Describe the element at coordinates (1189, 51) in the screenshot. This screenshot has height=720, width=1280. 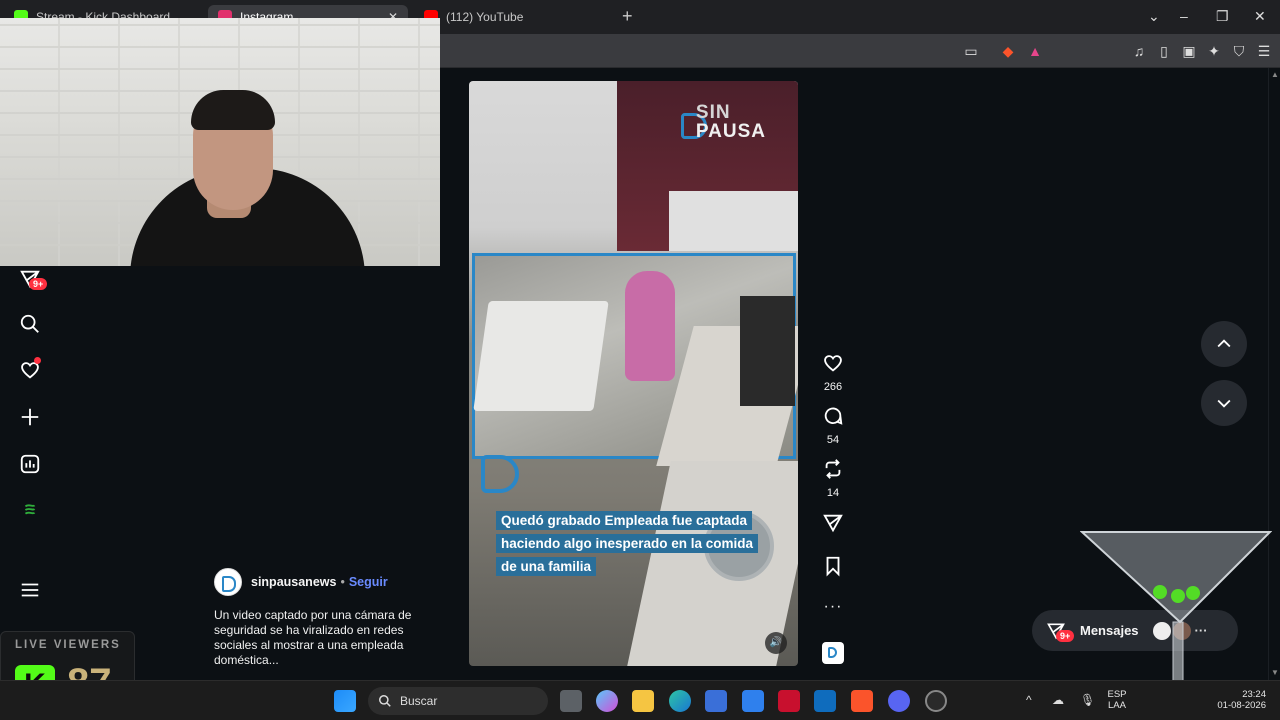
I see `wallet-icon: ▣` at that location.